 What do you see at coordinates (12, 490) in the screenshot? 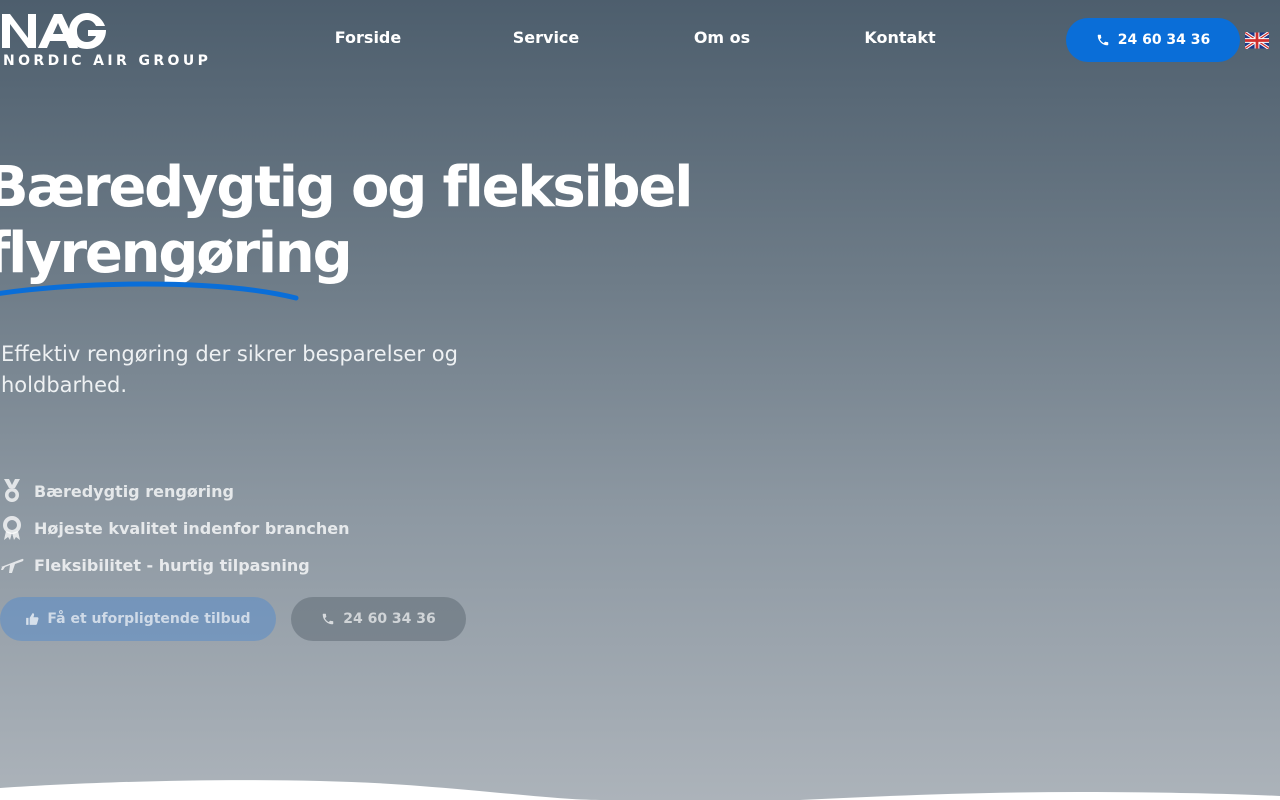
I see `medal-icon` at bounding box center [12, 490].